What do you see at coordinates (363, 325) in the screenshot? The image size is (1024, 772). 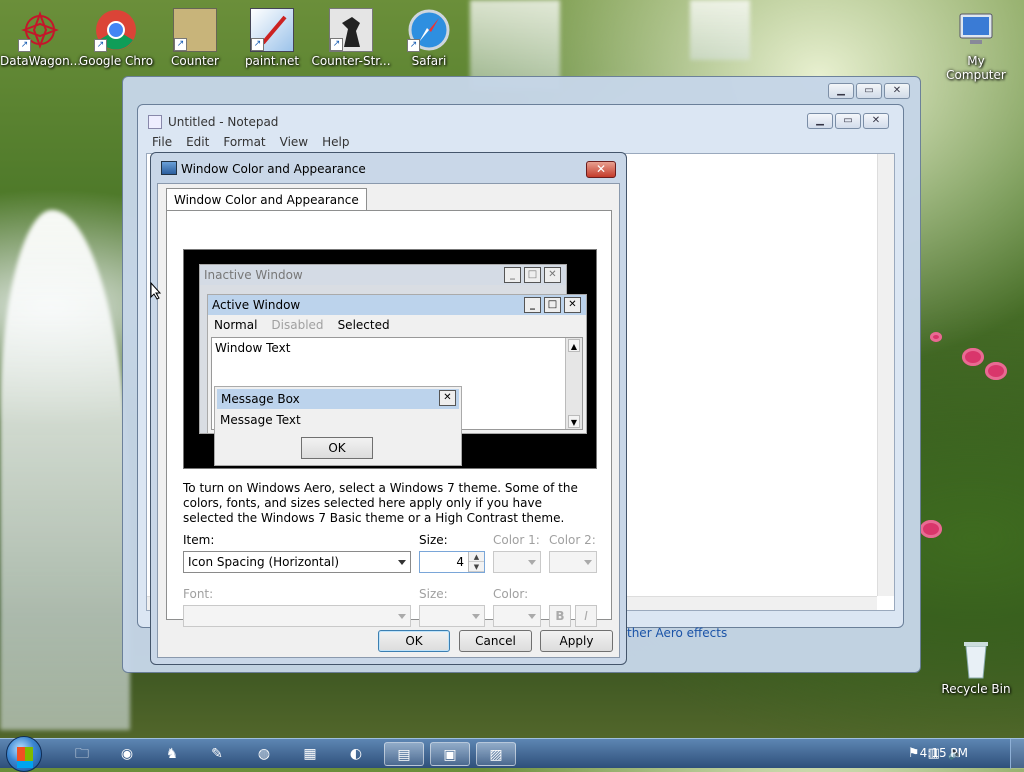 I see `menu-selected: Selected` at bounding box center [363, 325].